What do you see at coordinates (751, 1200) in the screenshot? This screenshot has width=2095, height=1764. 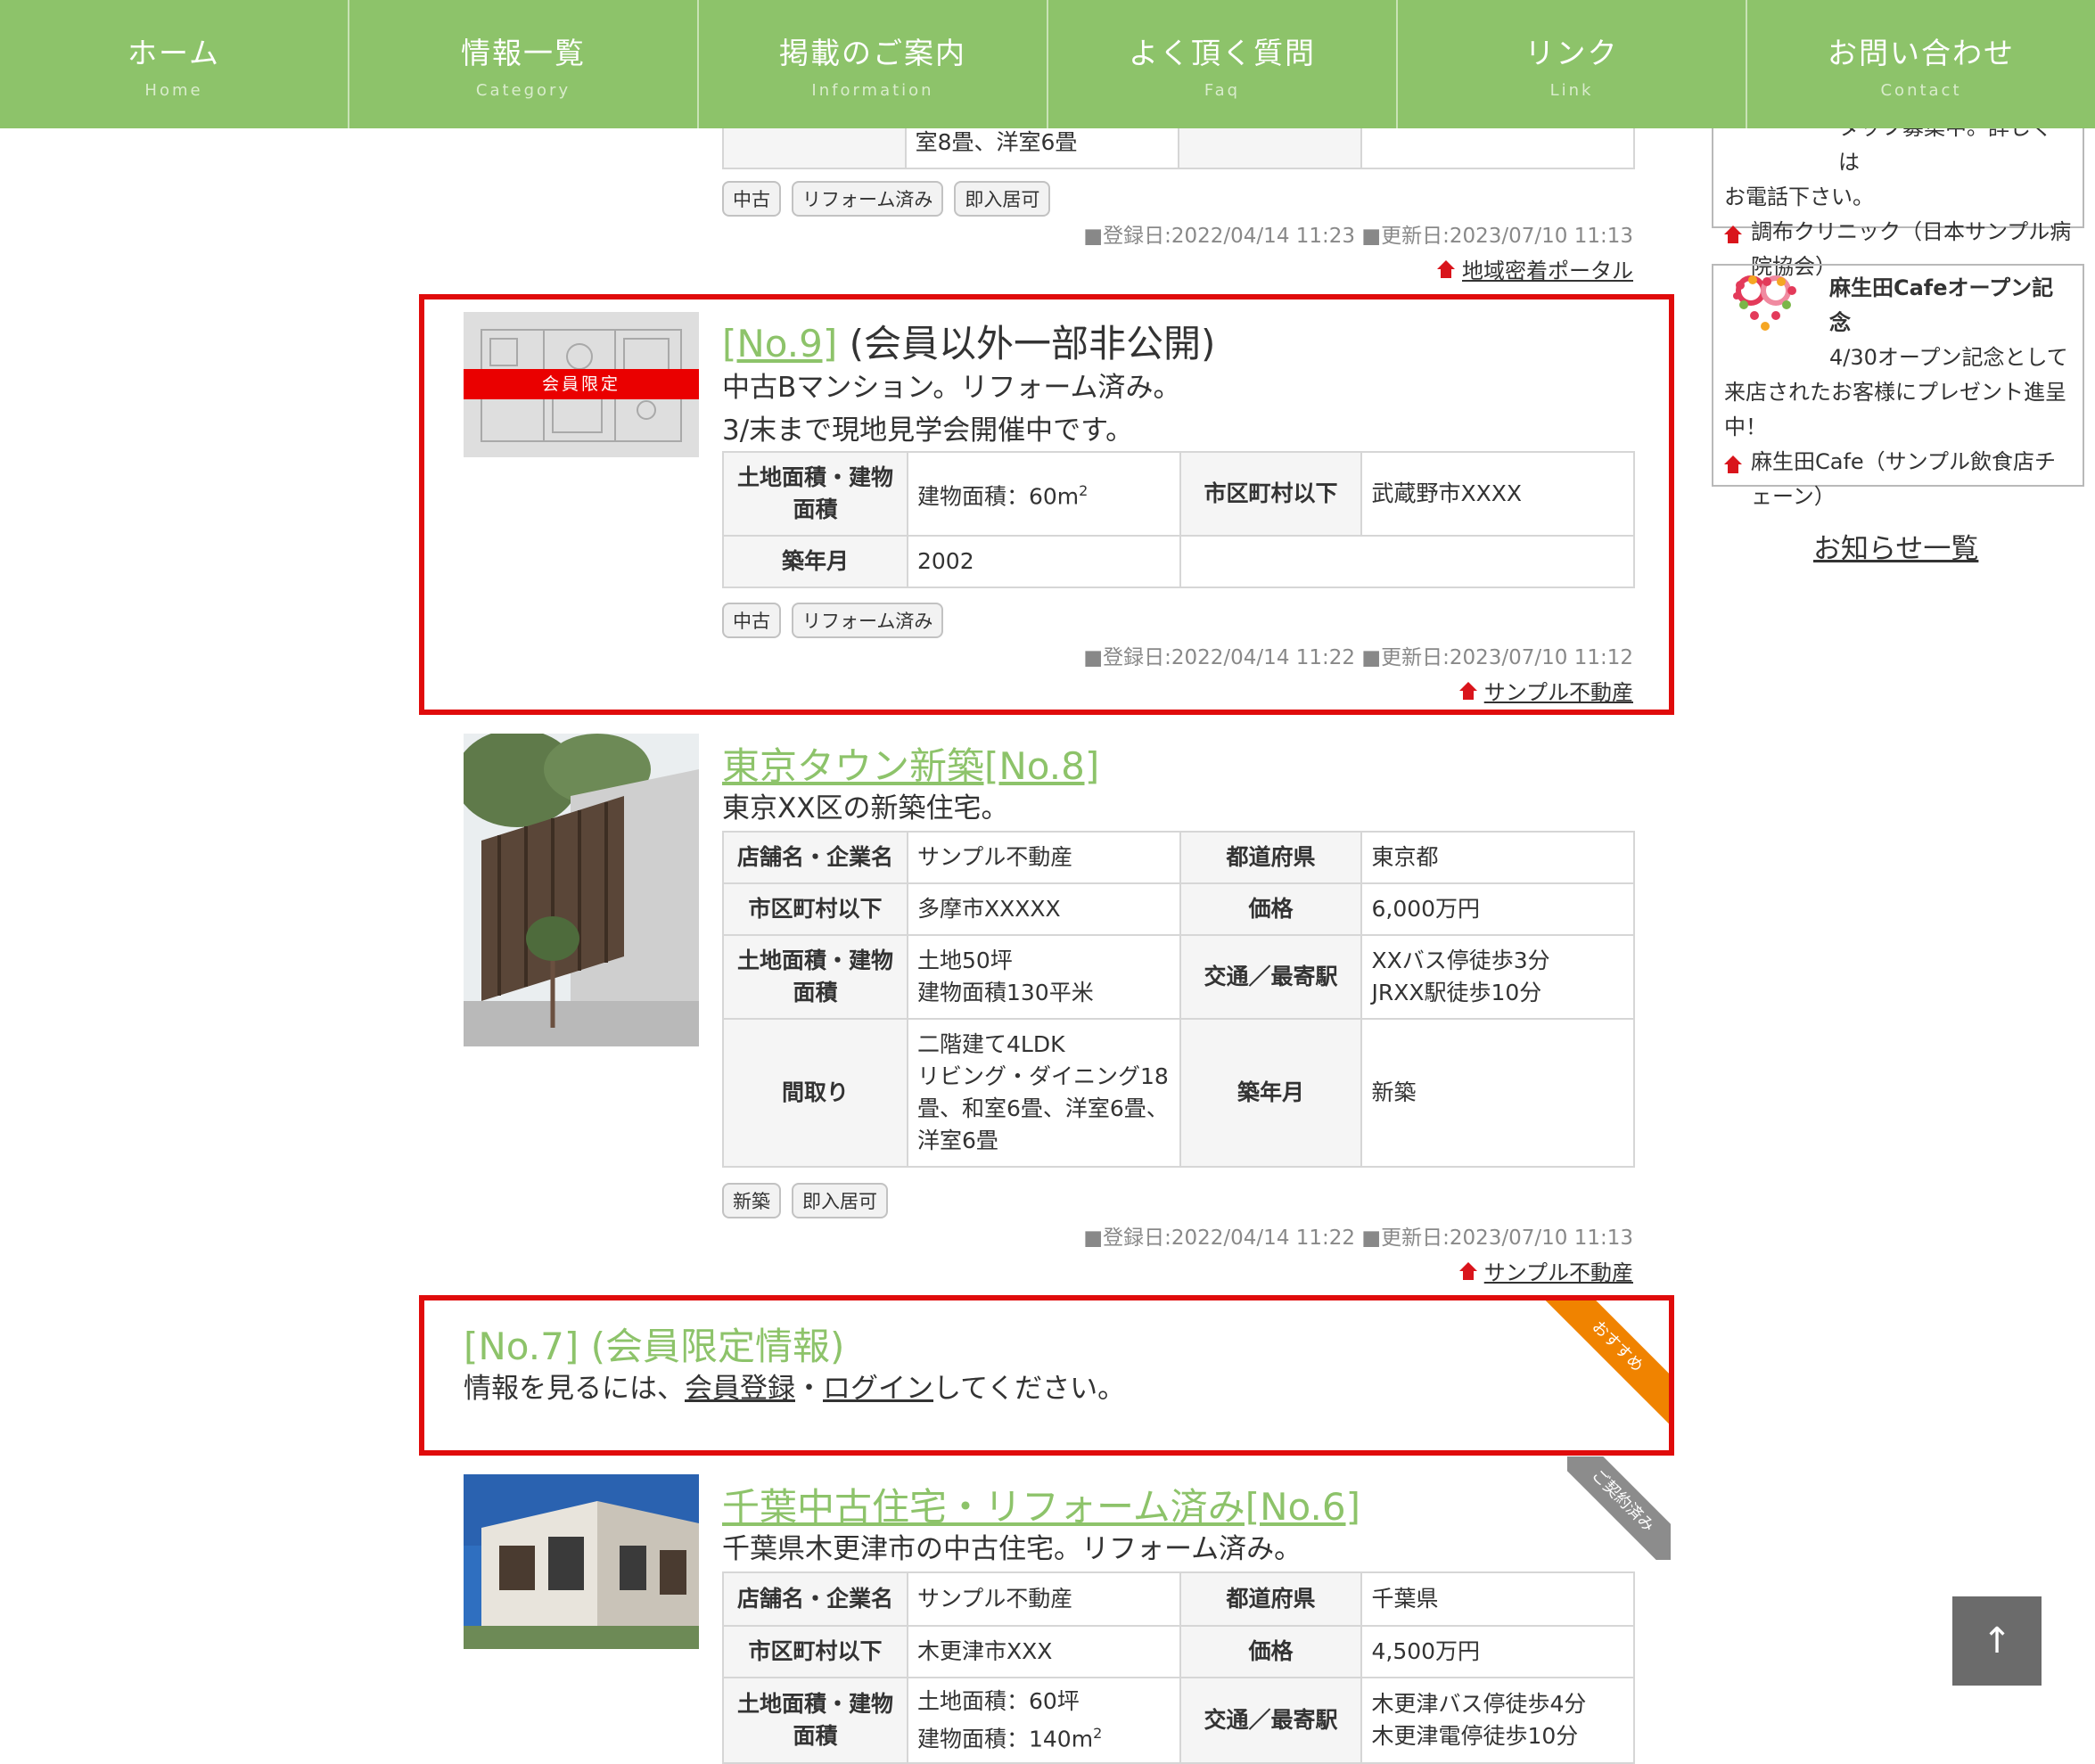 I see `tag: 新築` at bounding box center [751, 1200].